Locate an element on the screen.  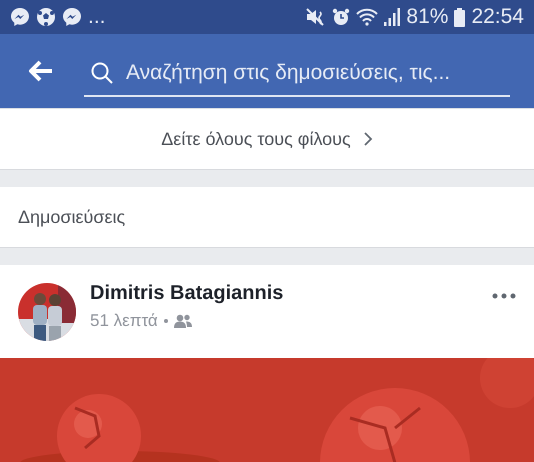
alarm-icon is located at coordinates (341, 17).